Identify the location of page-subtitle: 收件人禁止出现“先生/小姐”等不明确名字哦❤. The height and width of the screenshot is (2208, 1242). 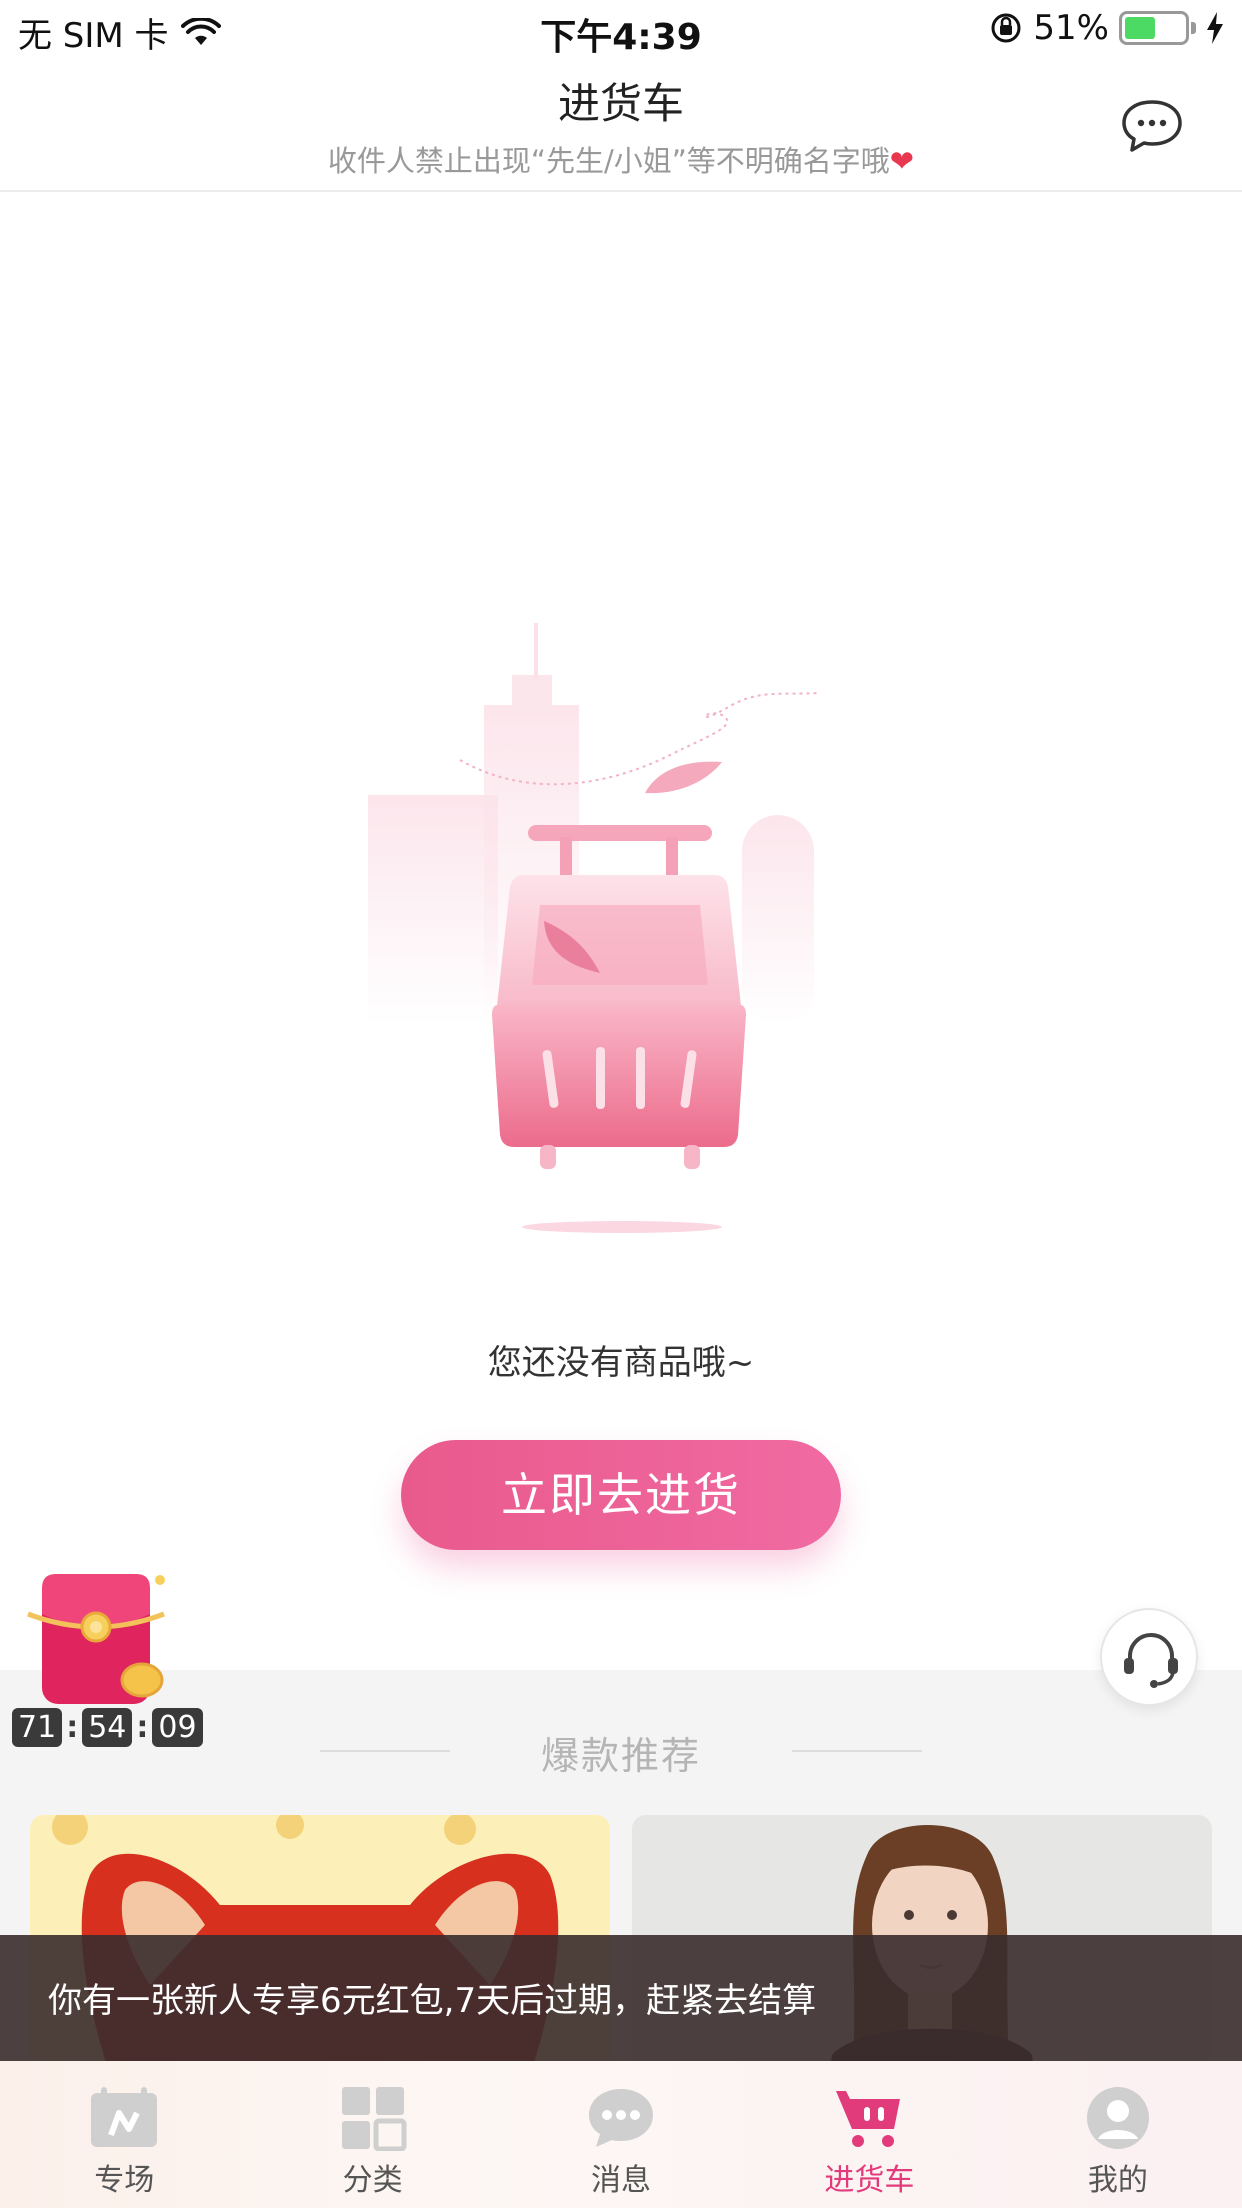
(621, 159).